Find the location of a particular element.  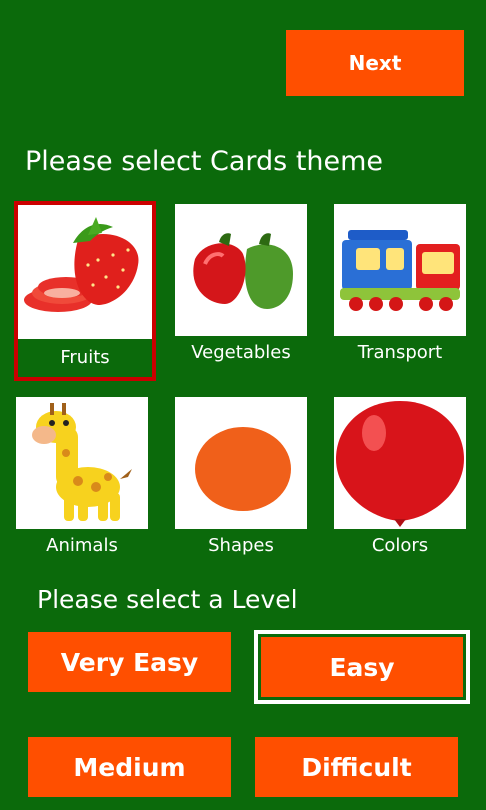

level-very-easy-button: Very Easy is located at coordinates (129, 662).